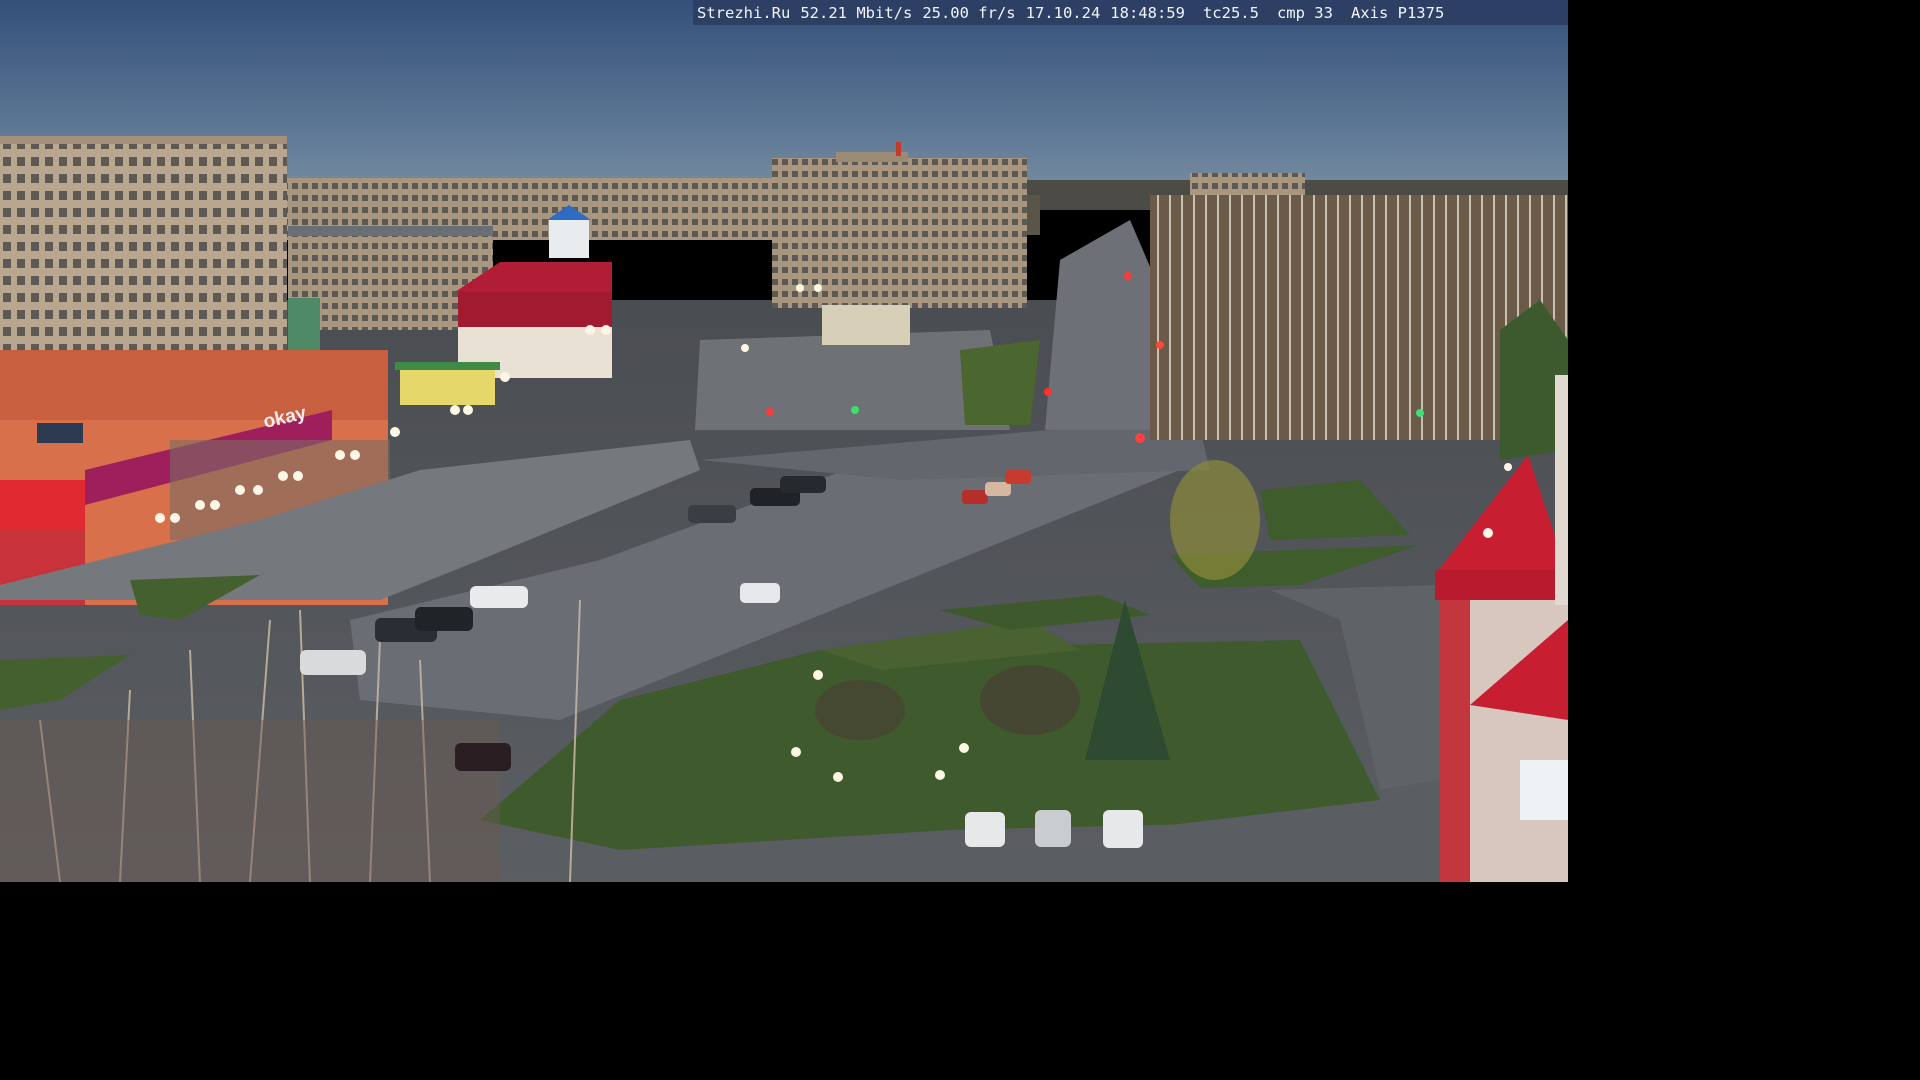 This screenshot has height=1080, width=1920. Describe the element at coordinates (569, 238) in the screenshot. I see `blue-roof-building` at that location.